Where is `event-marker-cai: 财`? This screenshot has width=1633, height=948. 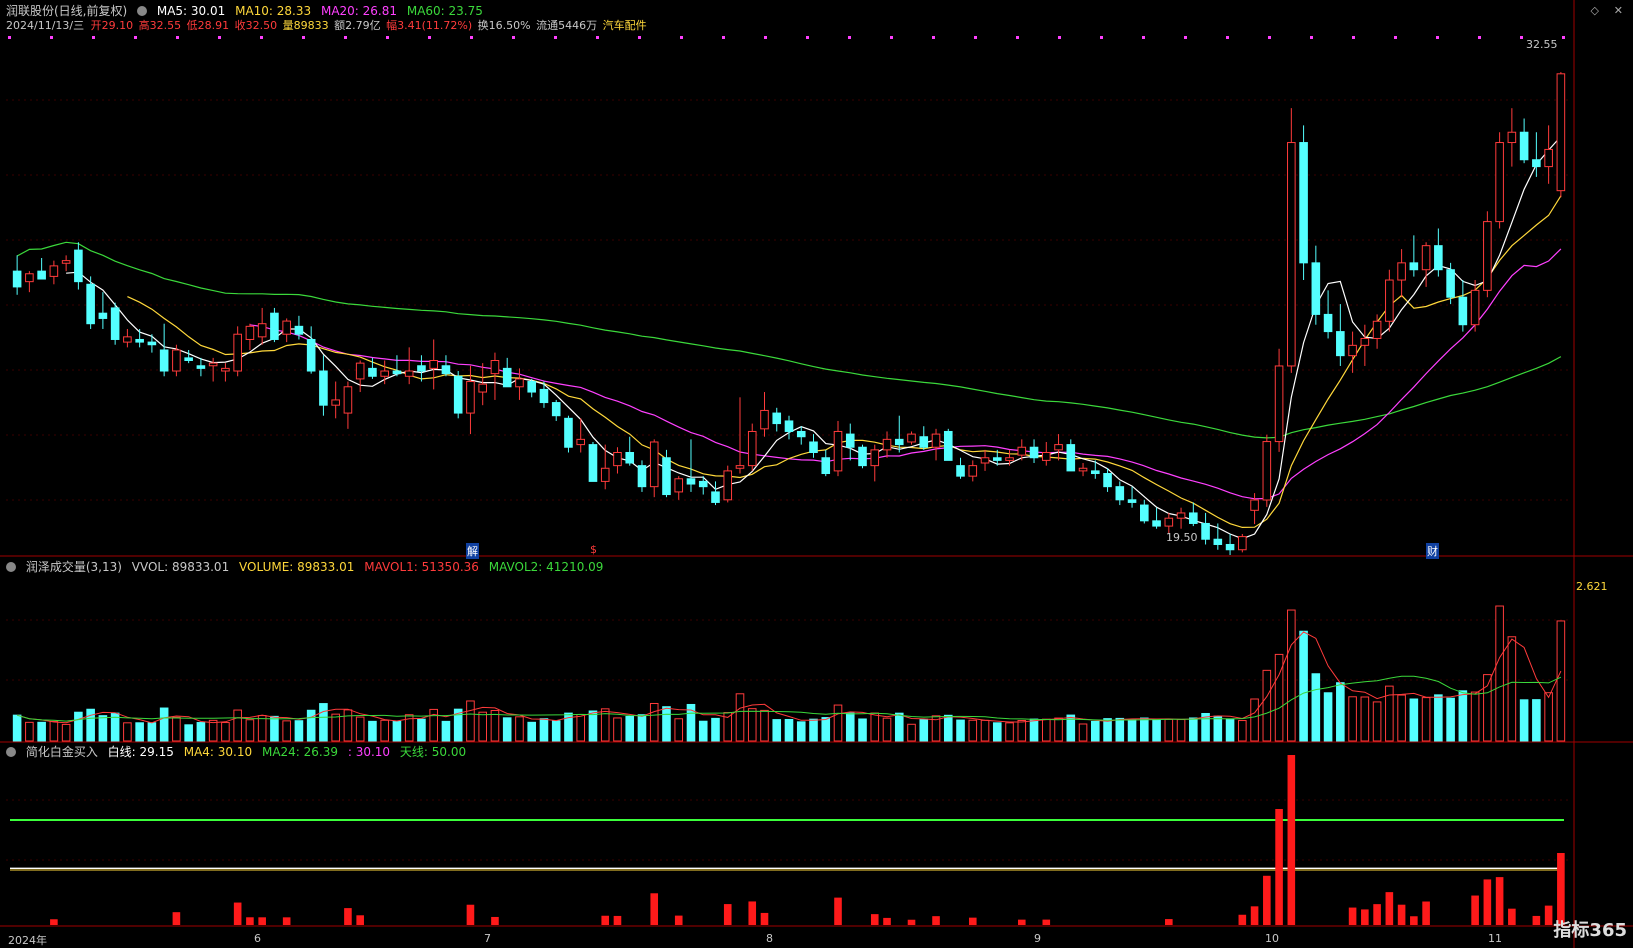
event-marker-cai: 财 is located at coordinates (1432, 551).